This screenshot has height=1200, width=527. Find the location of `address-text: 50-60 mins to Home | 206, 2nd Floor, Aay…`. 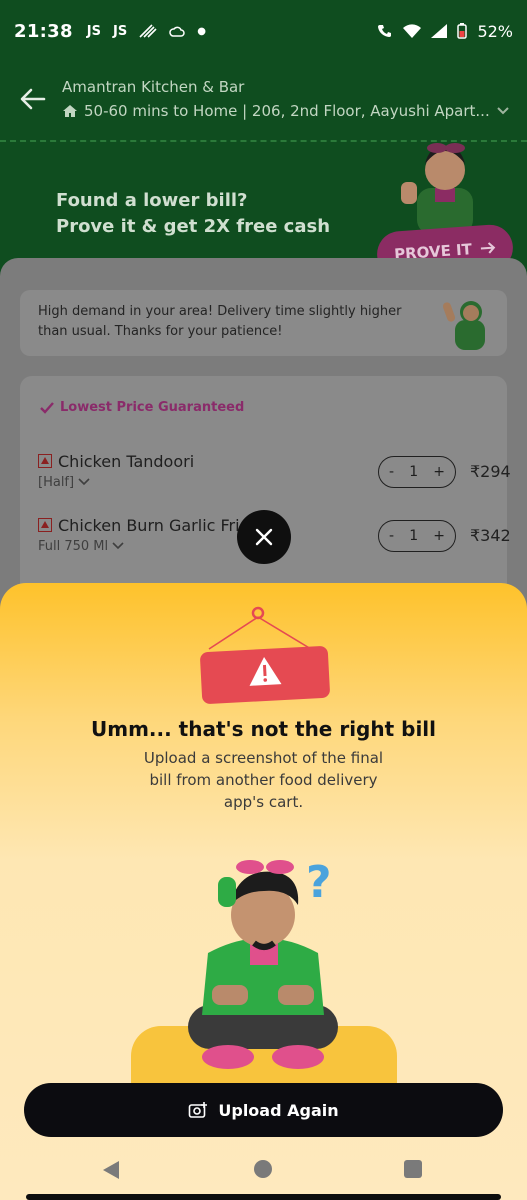

address-text: 50-60 mins to Home | 206, 2nd Floor, Aay… is located at coordinates (287, 111).